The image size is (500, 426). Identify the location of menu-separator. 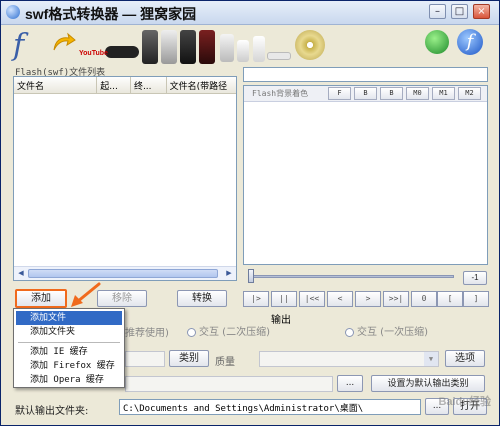
(69, 342).